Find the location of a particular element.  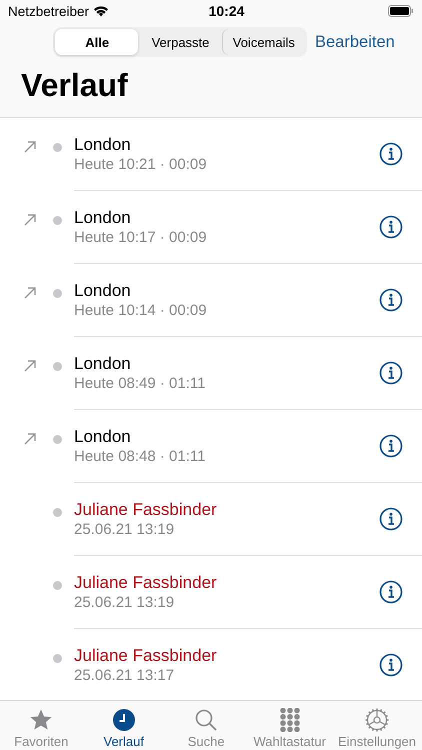

tab-bar-item: Einstellungen is located at coordinates (377, 725).